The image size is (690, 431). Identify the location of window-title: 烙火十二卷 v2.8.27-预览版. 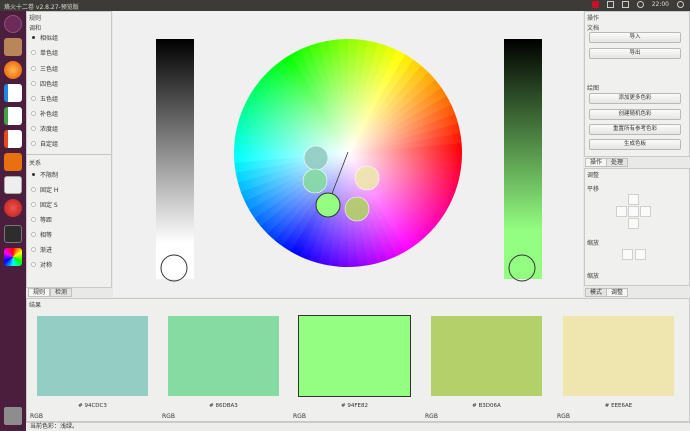
(41, 7).